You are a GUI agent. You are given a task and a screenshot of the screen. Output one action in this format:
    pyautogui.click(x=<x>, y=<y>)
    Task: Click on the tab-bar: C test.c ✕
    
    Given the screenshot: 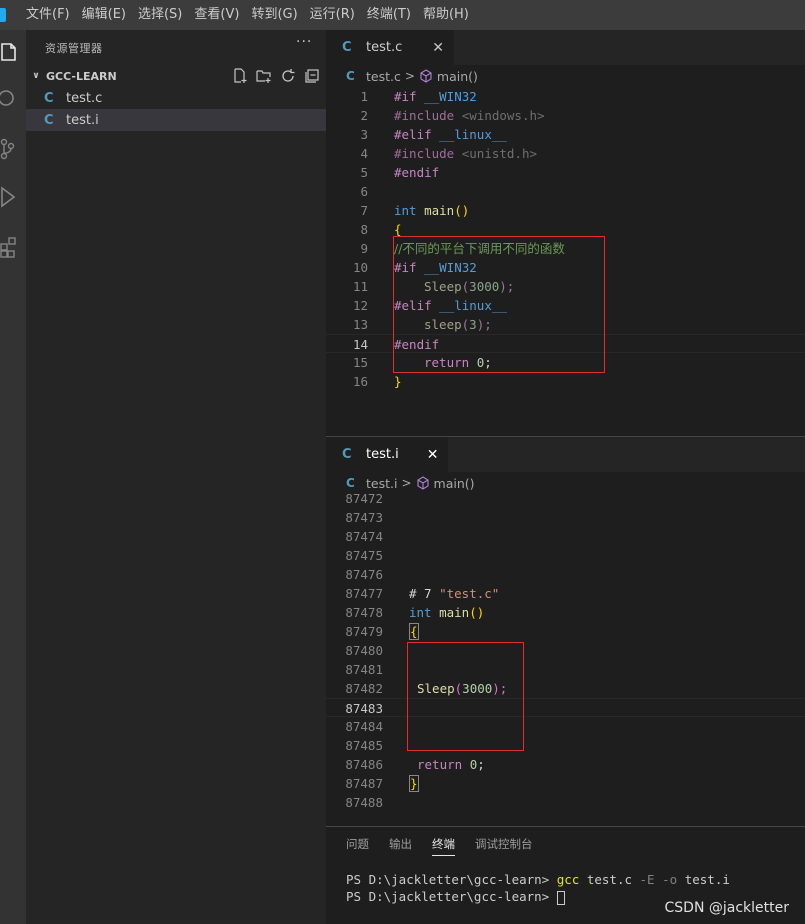 What is the action you would take?
    pyautogui.click(x=565, y=47)
    